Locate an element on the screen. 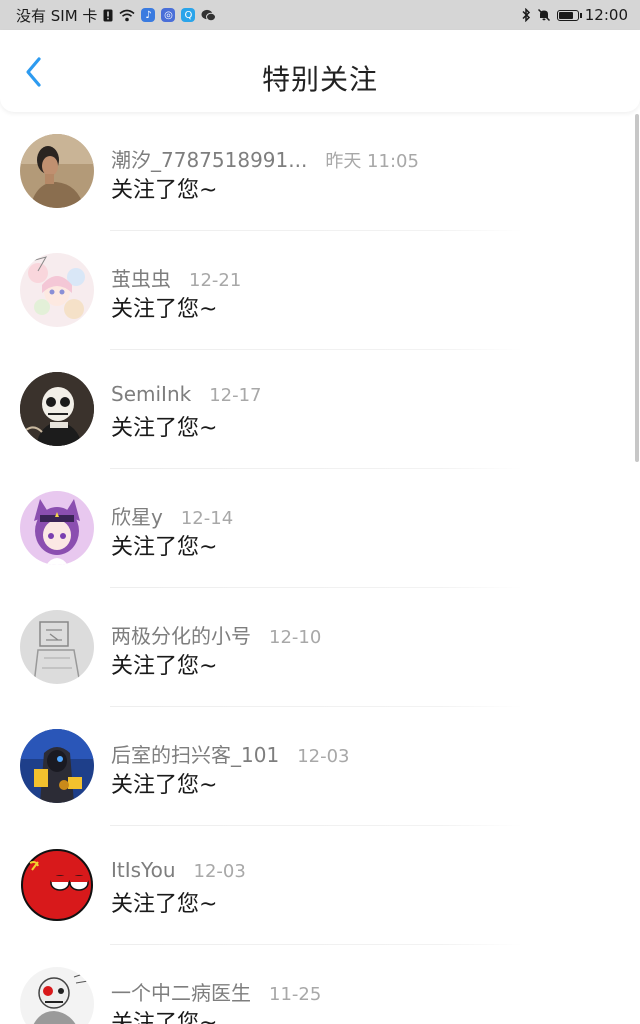 The height and width of the screenshot is (1024, 640). timestamp: 12-14 is located at coordinates (207, 518).